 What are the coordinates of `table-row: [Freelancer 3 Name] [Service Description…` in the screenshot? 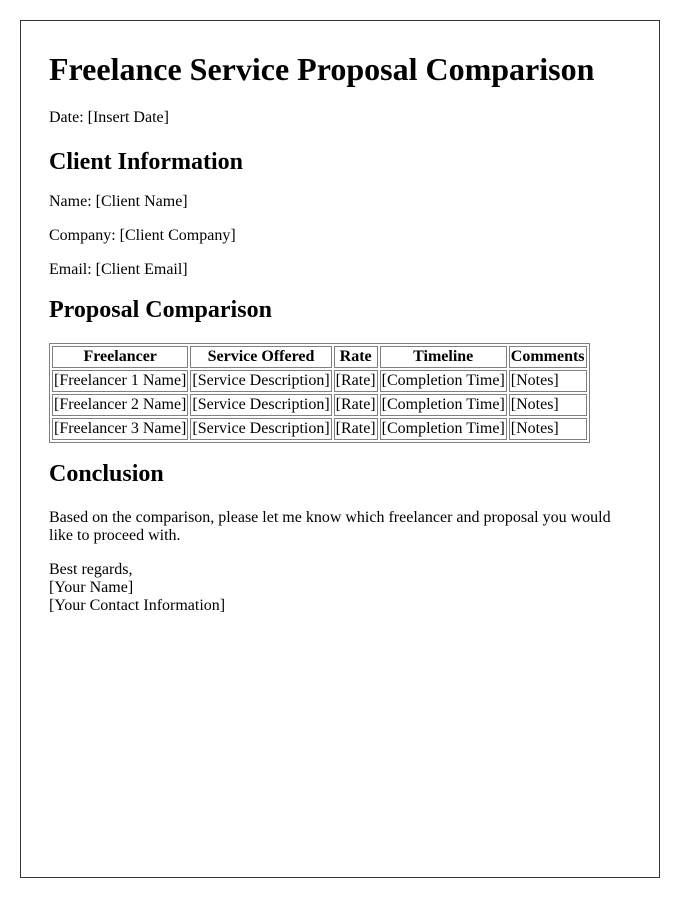 It's located at (319, 429).